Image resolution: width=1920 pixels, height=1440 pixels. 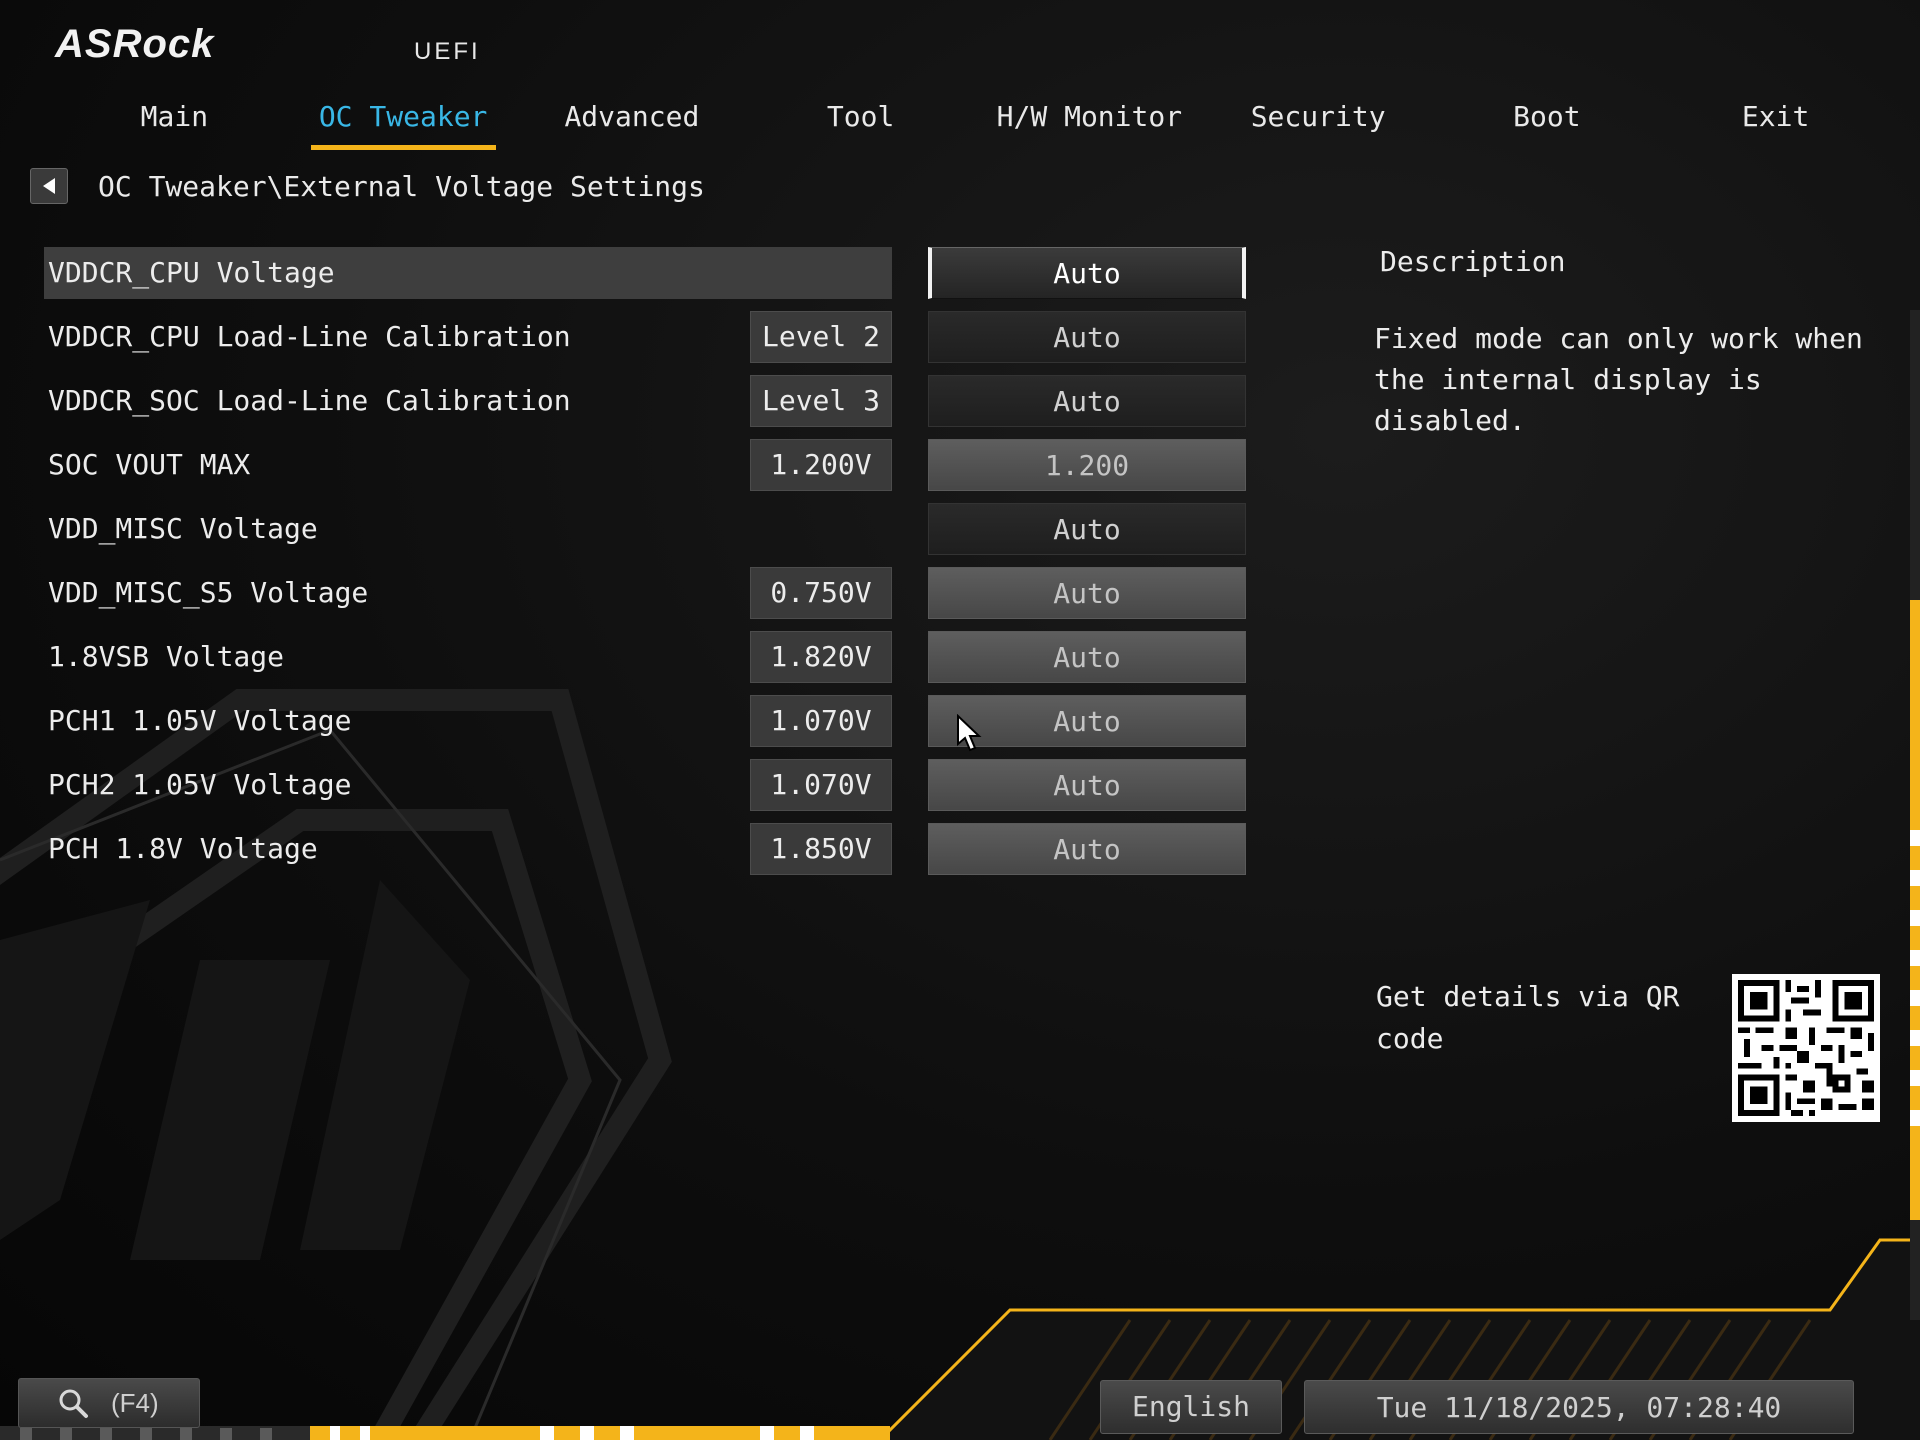 I want to click on setting-row-pch2-1-05v-voltage: PCH2 1.05V Voltage 1.070V Auto, so click(x=649, y=789).